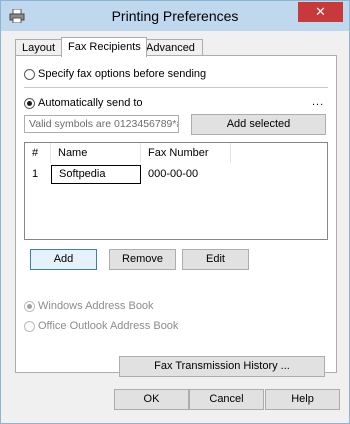 This screenshot has width=350, height=424. I want to click on table-row: 1 Softpedia 000-00-00, so click(176, 174).